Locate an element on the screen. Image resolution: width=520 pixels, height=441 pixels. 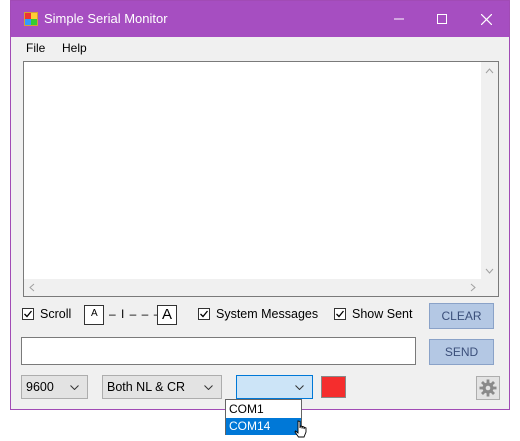
settings-button is located at coordinates (488, 388).